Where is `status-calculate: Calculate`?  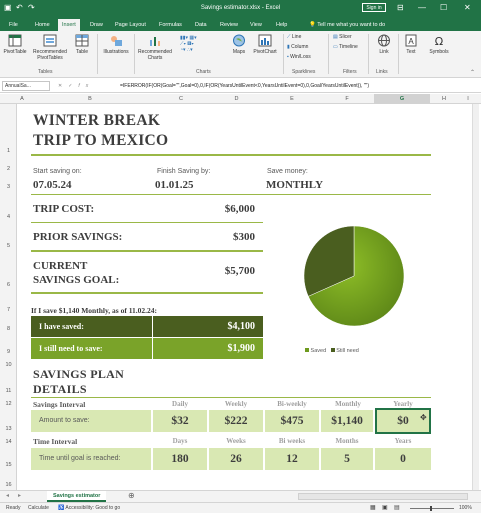 status-calculate: Calculate is located at coordinates (38, 508).